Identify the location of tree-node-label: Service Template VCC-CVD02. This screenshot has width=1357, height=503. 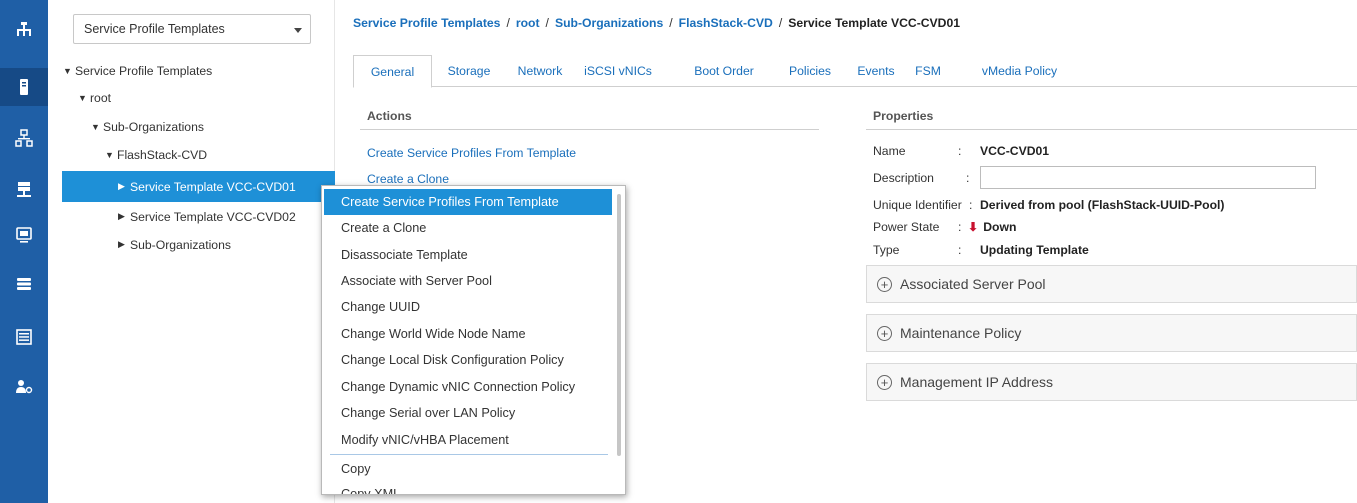
(213, 216).